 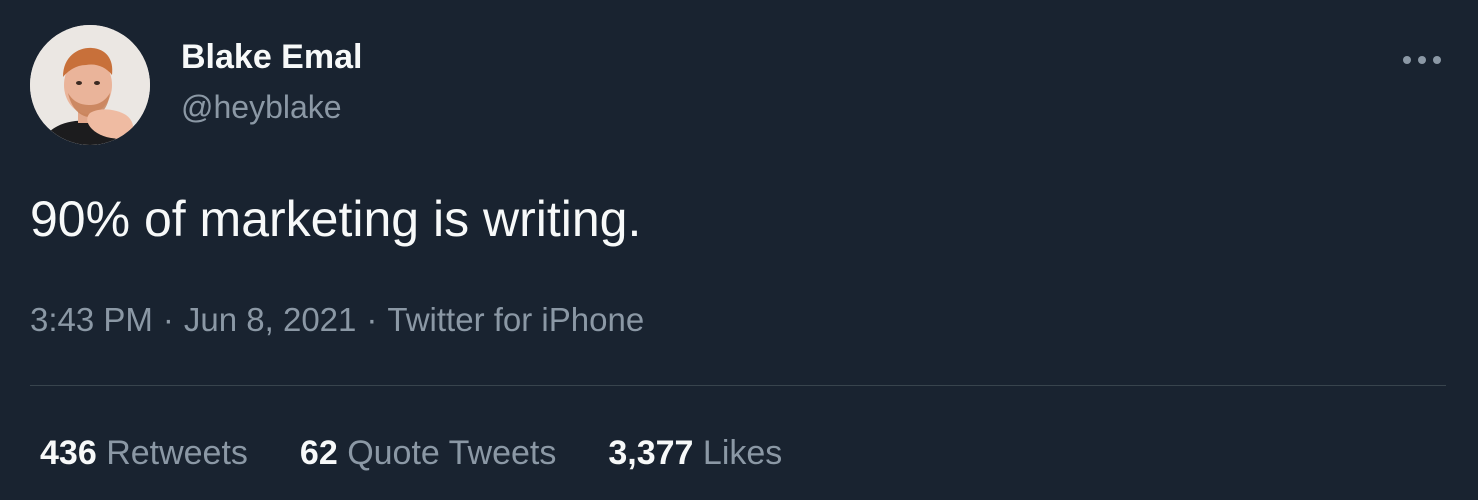 What do you see at coordinates (515, 319) in the screenshot?
I see `tweet-source: Twitter for iPhone` at bounding box center [515, 319].